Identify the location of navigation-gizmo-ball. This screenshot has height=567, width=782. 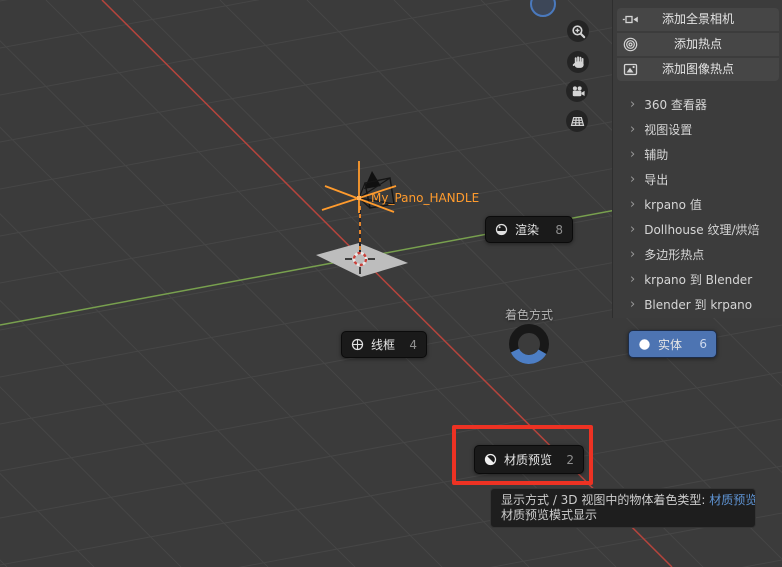
(543, 8).